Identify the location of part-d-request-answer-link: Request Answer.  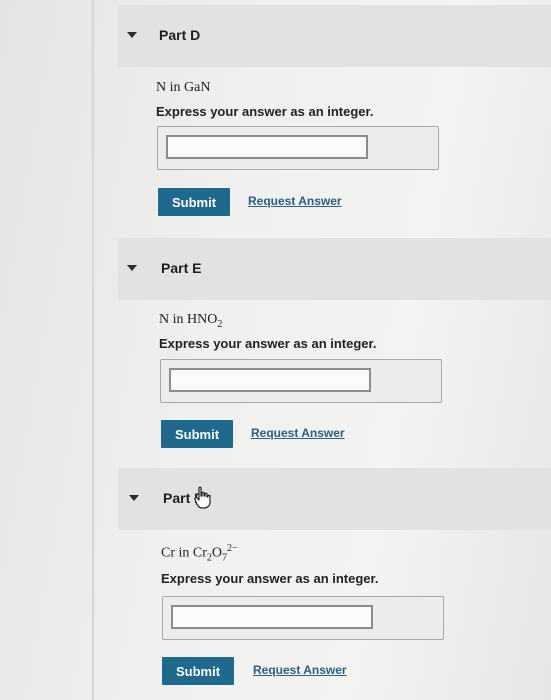
(295, 201).